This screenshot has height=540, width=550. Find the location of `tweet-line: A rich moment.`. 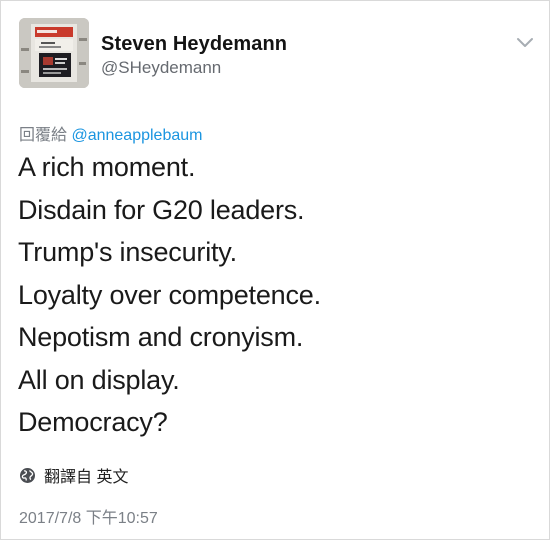

tweet-line: A rich moment. is located at coordinates (107, 167).